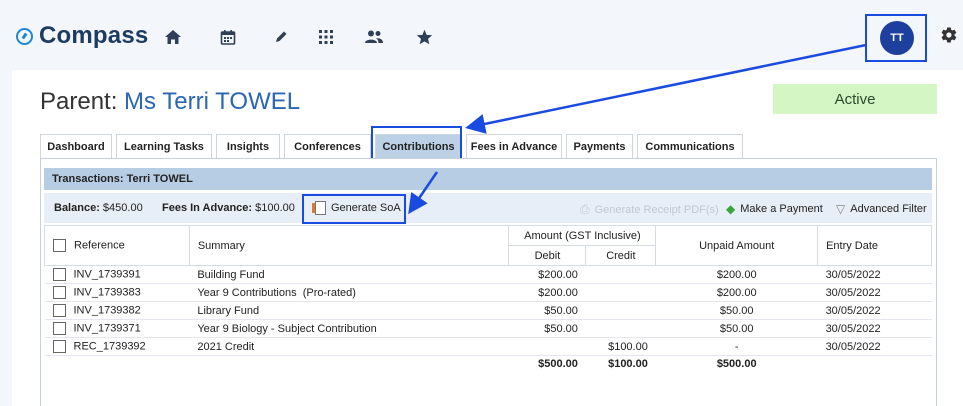  I want to click on contributions-highlight-box, so click(416, 143).